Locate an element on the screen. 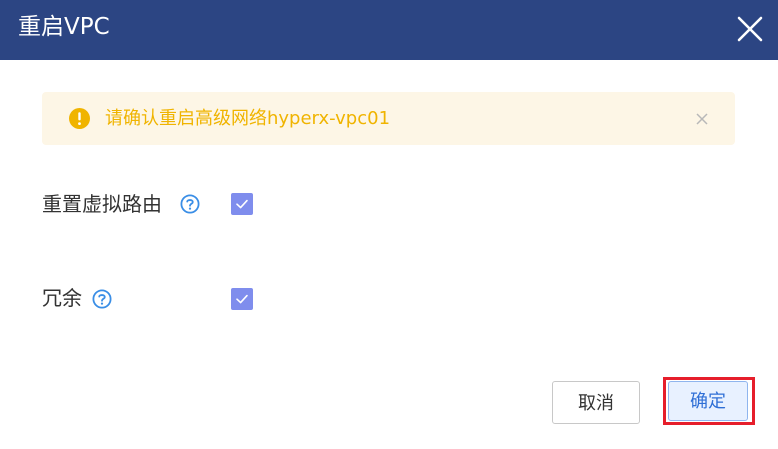 This screenshot has width=778, height=449. close-icon is located at coordinates (750, 29).